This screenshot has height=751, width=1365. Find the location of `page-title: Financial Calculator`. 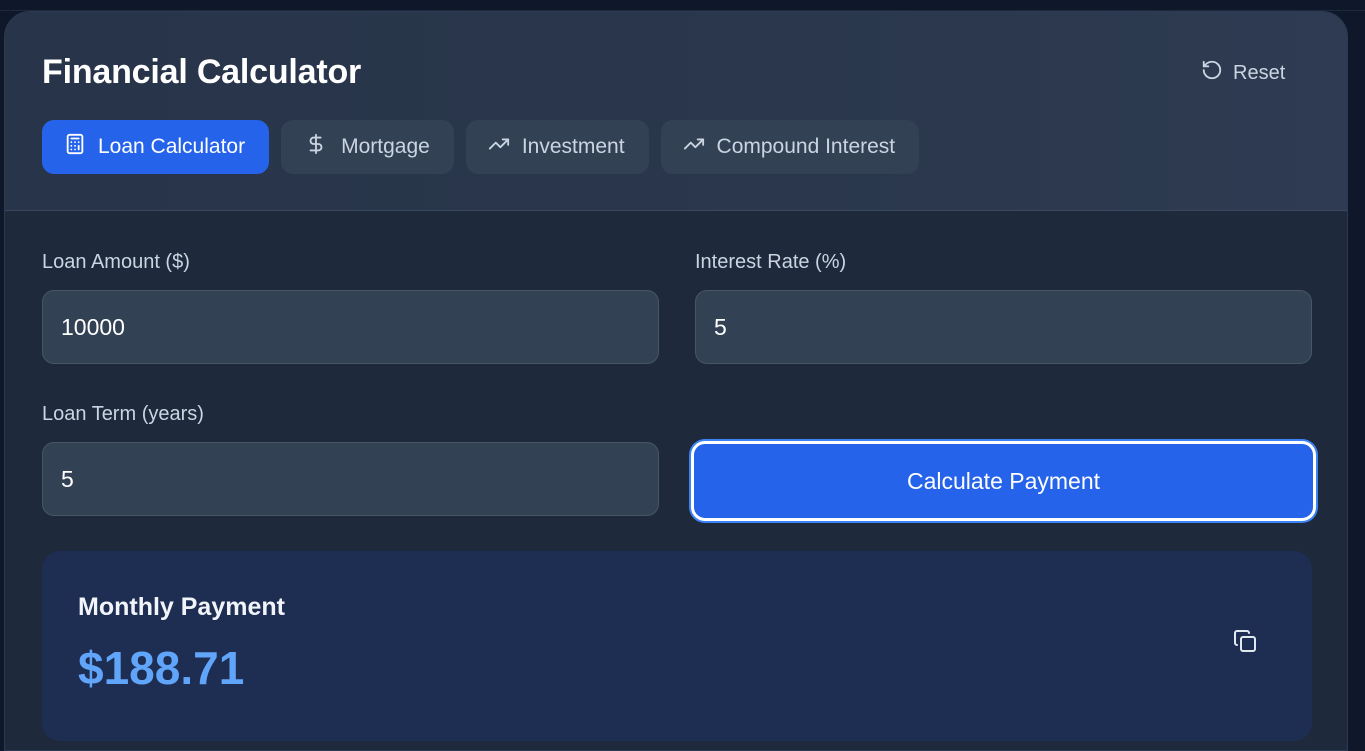

page-title: Financial Calculator is located at coordinates (202, 72).